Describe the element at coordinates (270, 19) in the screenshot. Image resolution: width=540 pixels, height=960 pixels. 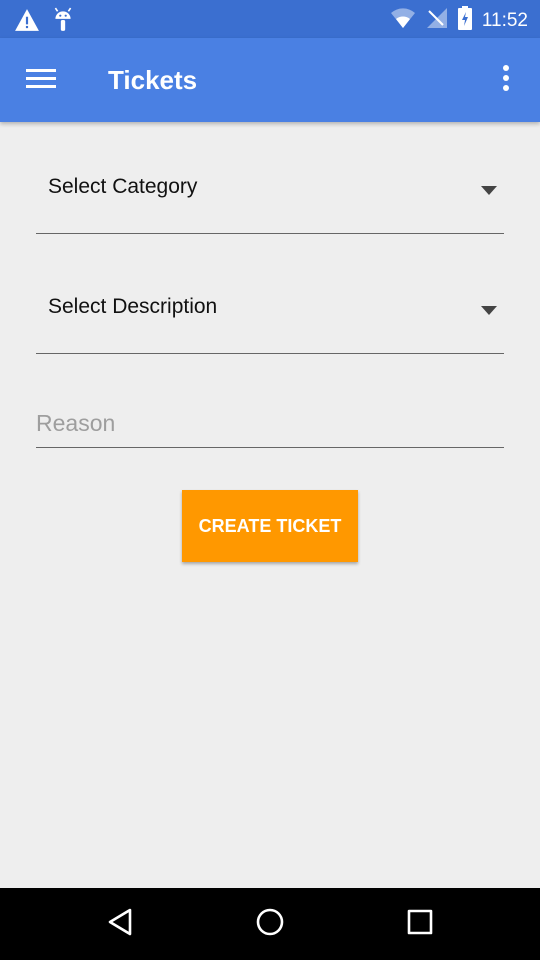
I see `status-bar: 11:52` at that location.